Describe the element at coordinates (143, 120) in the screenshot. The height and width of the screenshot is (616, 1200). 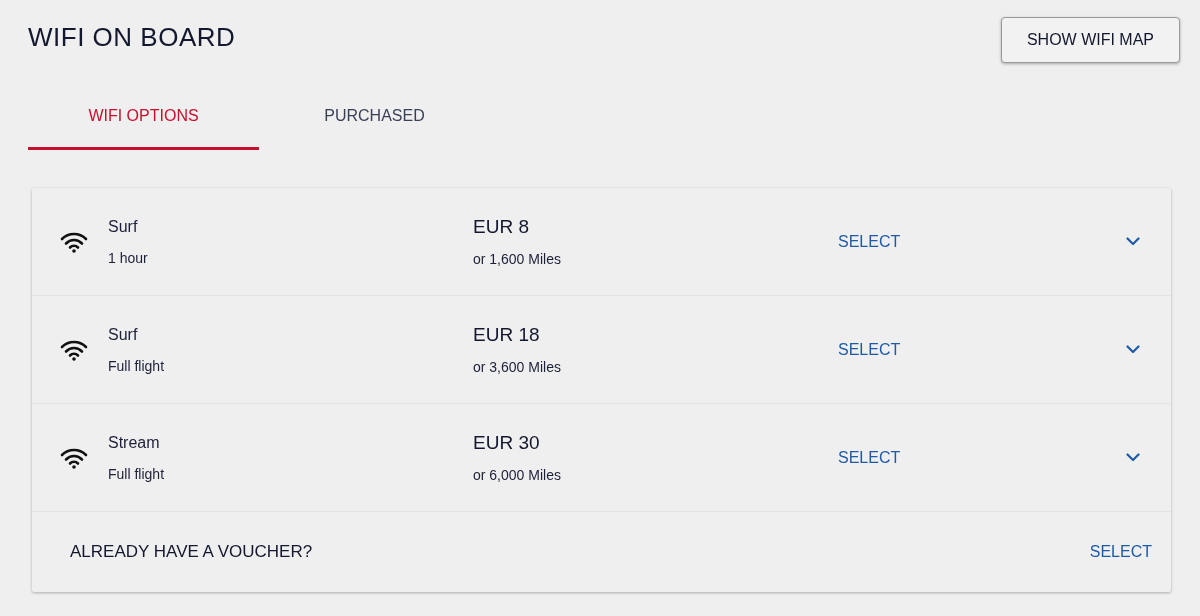
I see `tab: WIFI OPTIONS` at that location.